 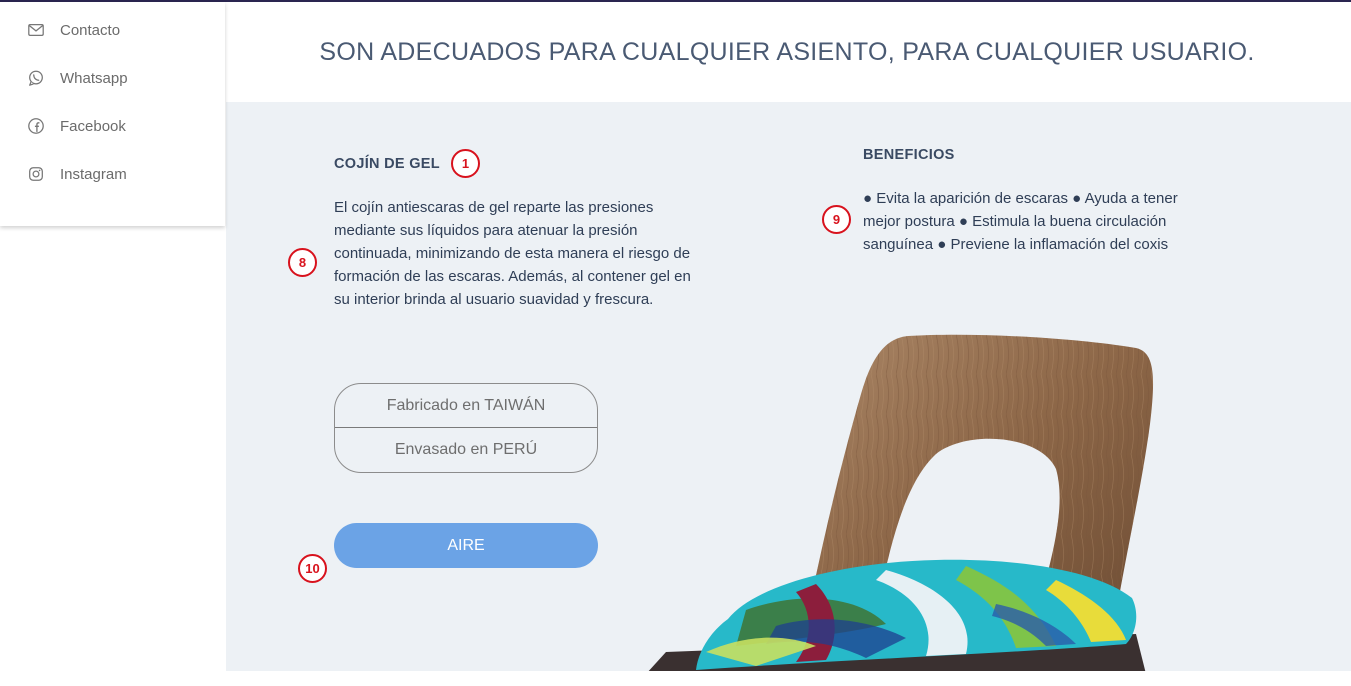 I want to click on mail-icon, so click(x=36, y=30).